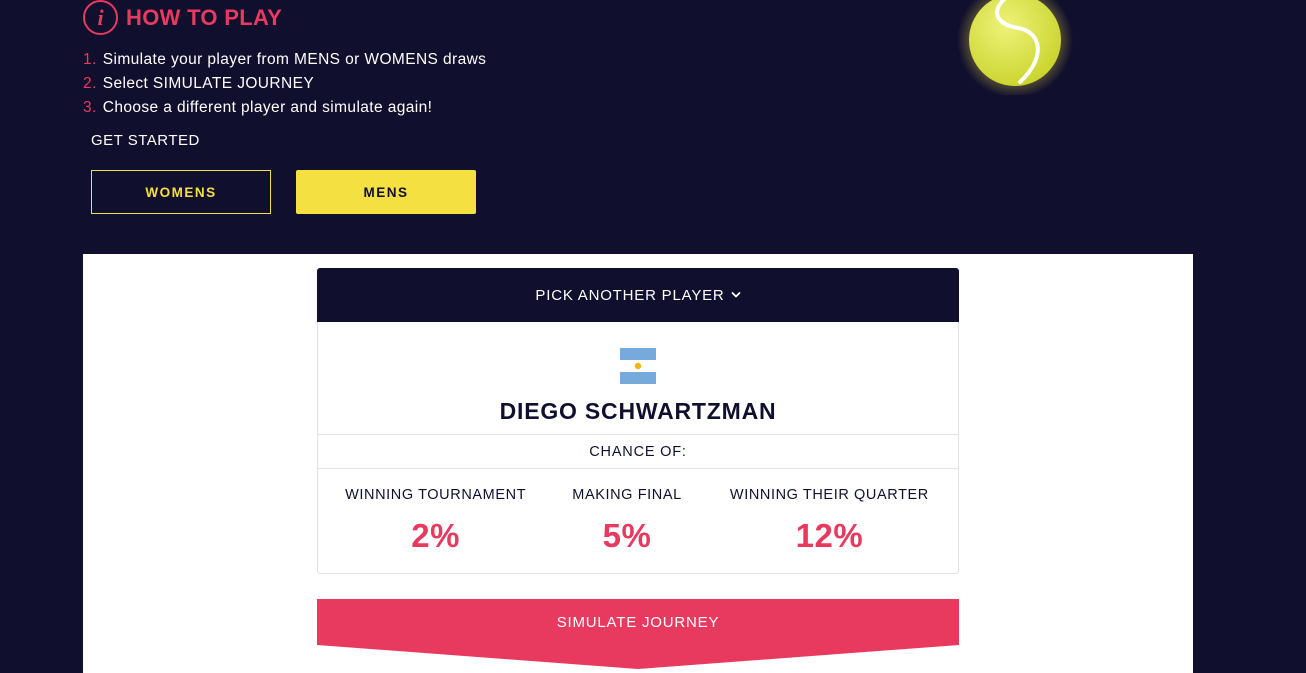 This screenshot has height=673, width=1306. What do you see at coordinates (436, 495) in the screenshot?
I see `stat-label: WINNING TOURNAMENT` at bounding box center [436, 495].